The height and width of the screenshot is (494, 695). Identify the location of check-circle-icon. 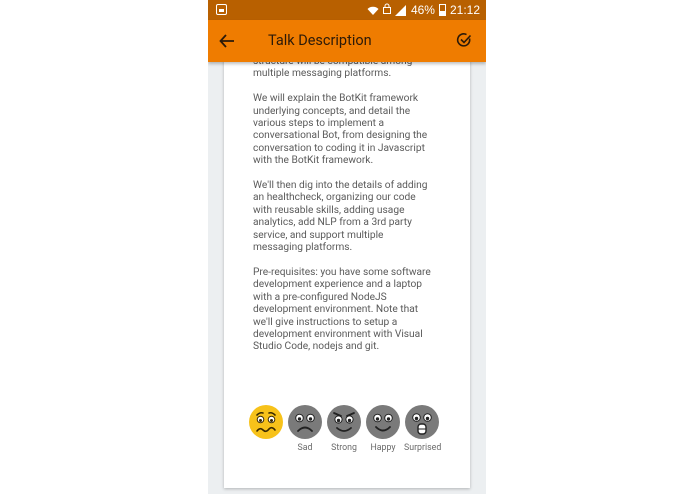
(464, 40).